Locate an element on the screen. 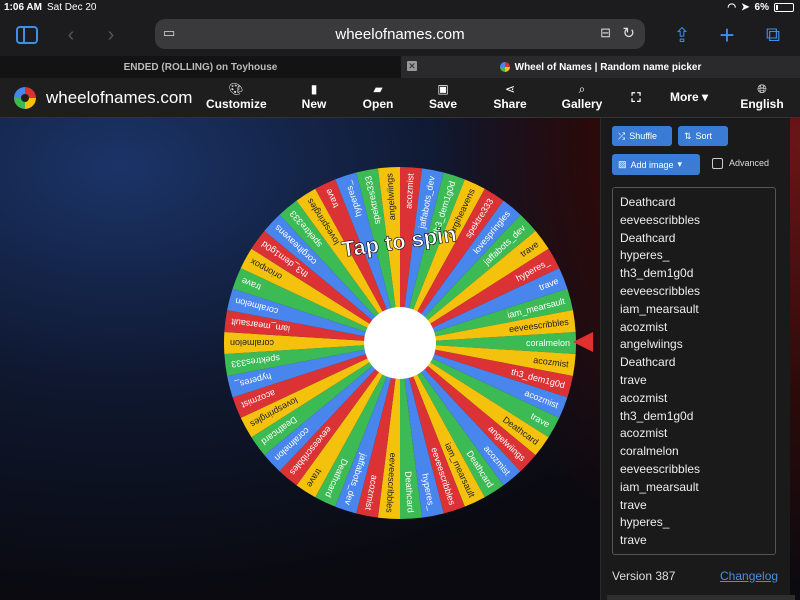 Image resolution: width=800 pixels, height=600 pixels. url-text: wheelofnames.com is located at coordinates (400, 34).